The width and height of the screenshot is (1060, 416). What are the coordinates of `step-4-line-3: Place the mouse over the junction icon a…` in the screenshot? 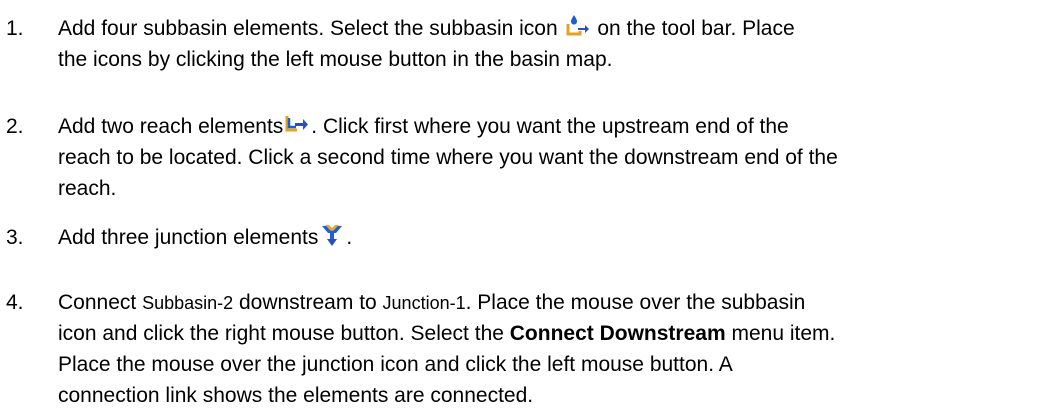 It's located at (395, 364).